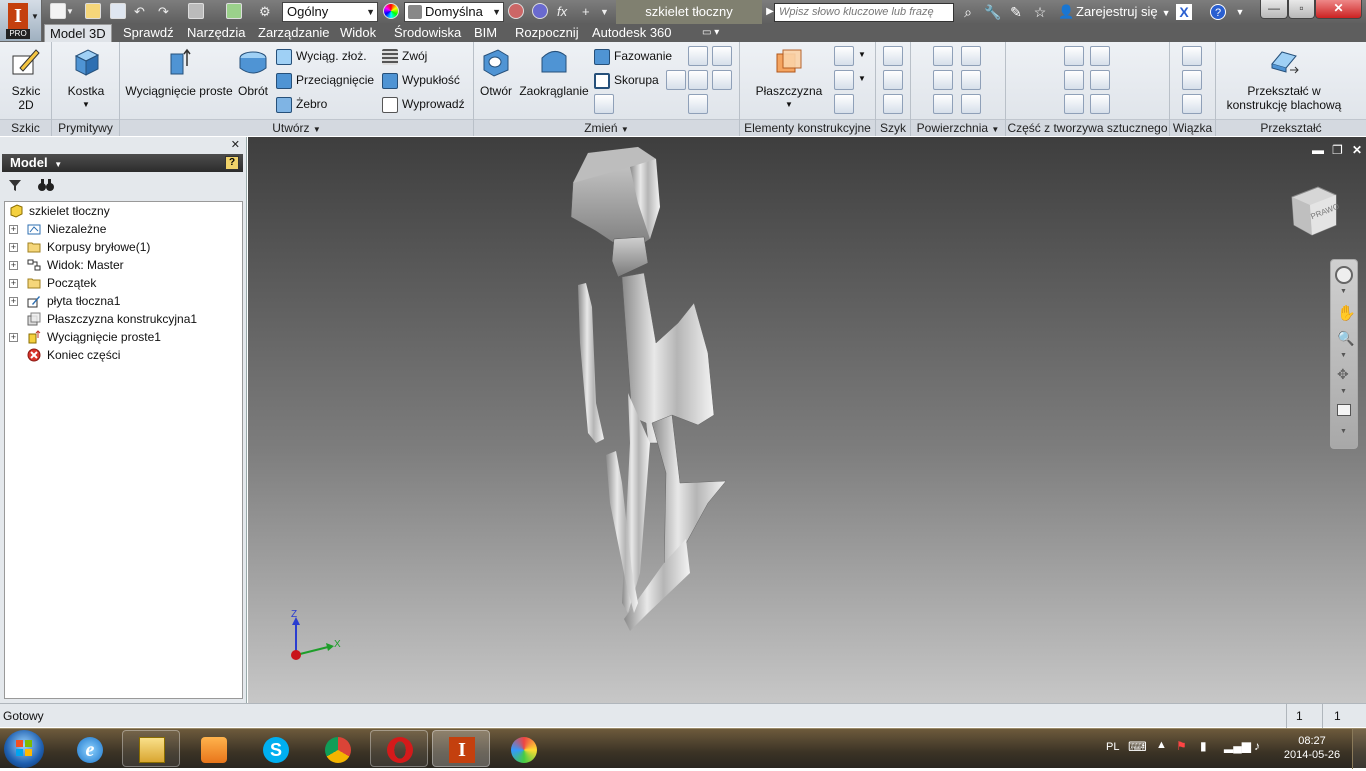 This screenshot has width=1366, height=771. I want to click on tree-node-poczatek: + Początek, so click(122, 283).